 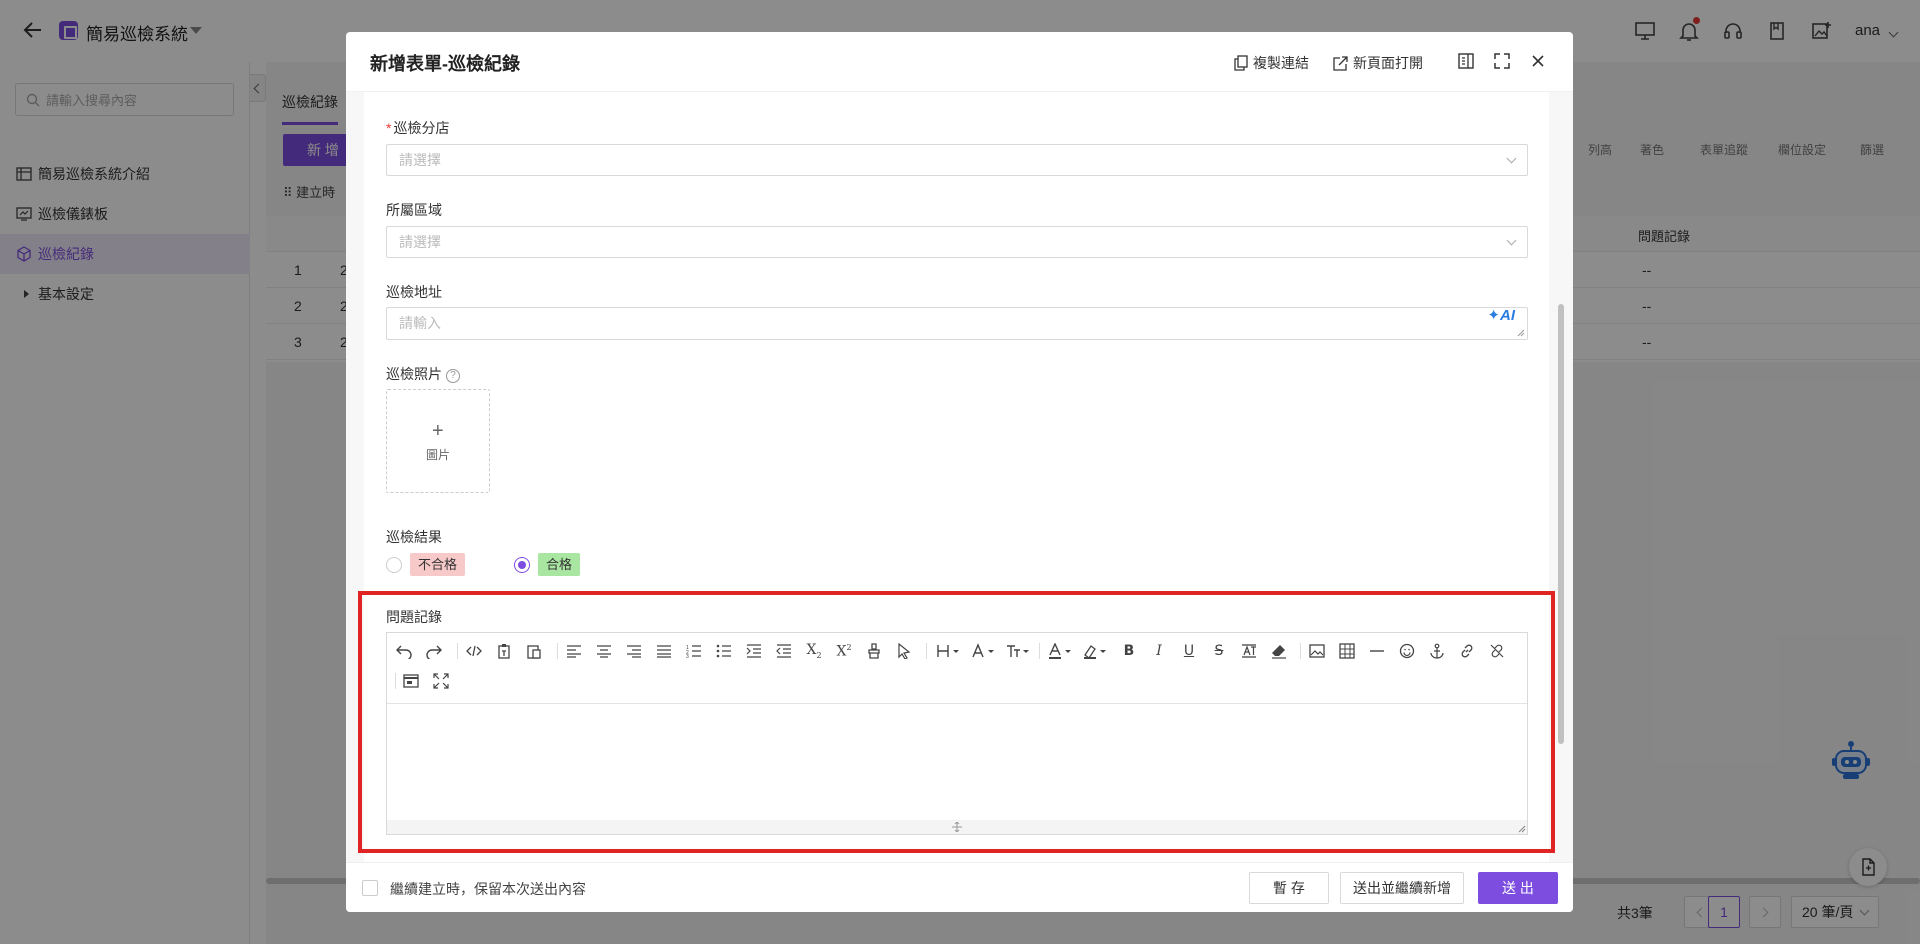 What do you see at coordinates (453, 376) in the screenshot?
I see `help-icon: ?` at bounding box center [453, 376].